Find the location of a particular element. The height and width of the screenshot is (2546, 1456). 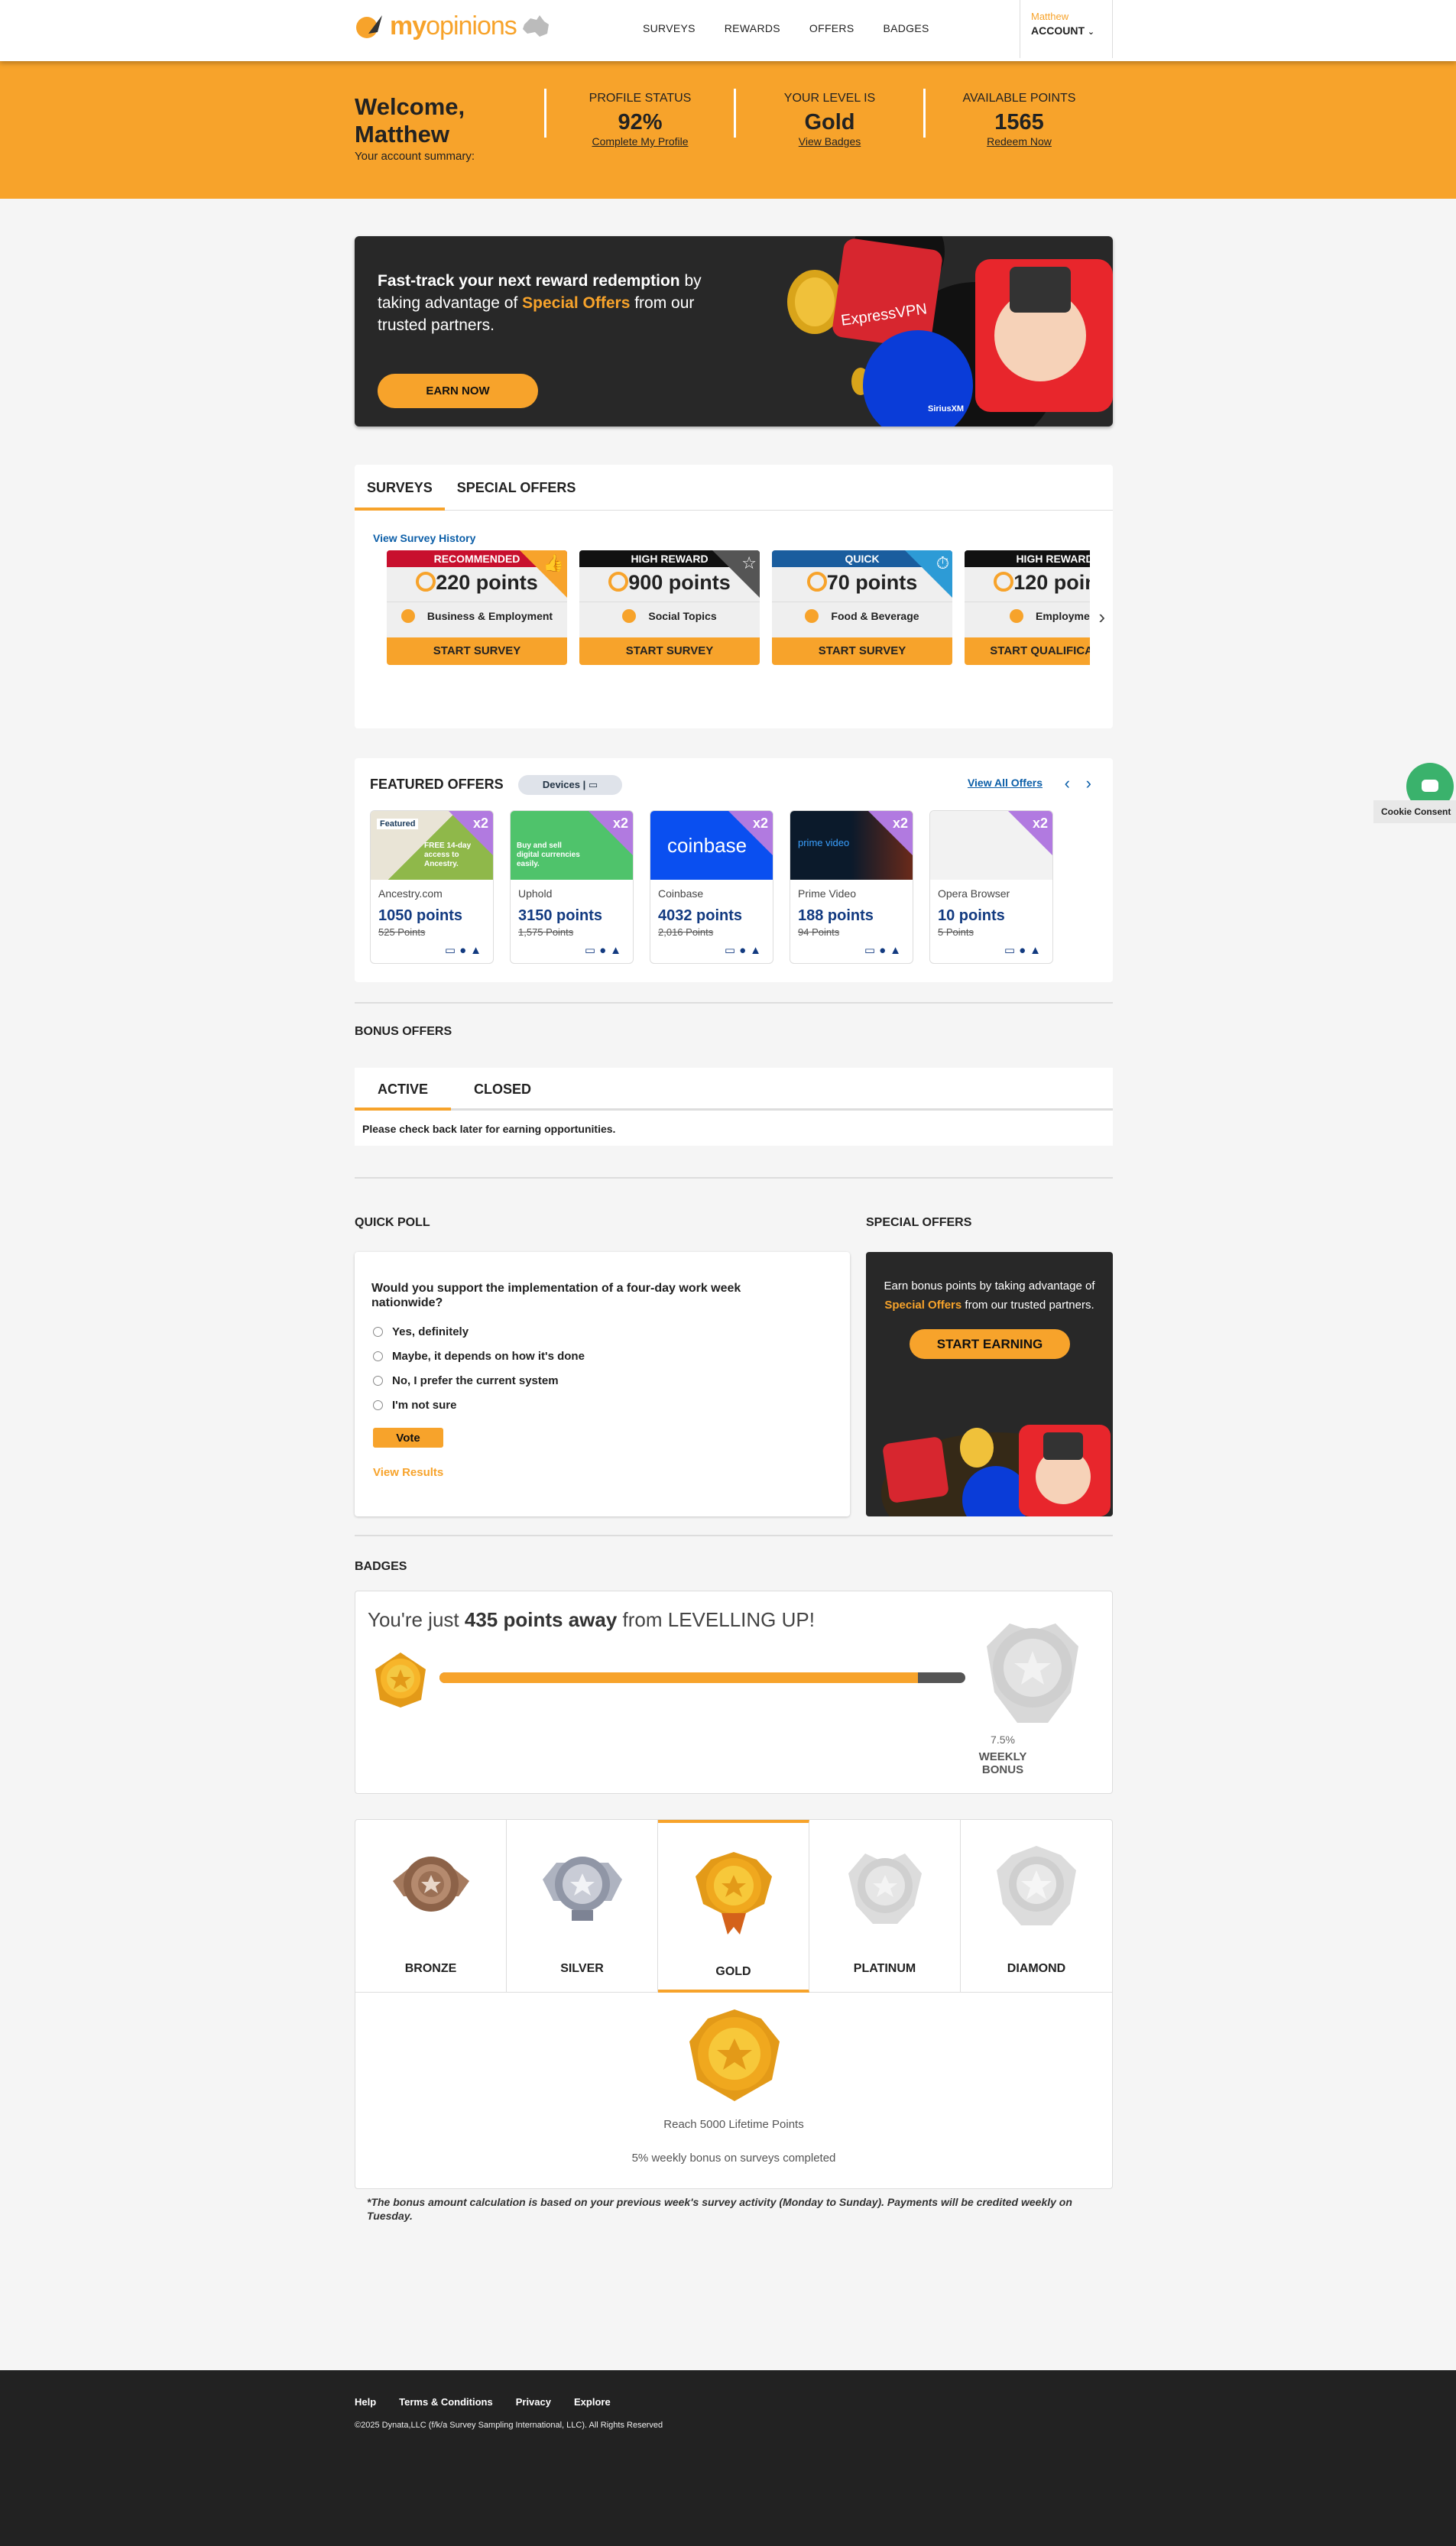

view-survey-history-link: View Survey History is located at coordinates (424, 538).